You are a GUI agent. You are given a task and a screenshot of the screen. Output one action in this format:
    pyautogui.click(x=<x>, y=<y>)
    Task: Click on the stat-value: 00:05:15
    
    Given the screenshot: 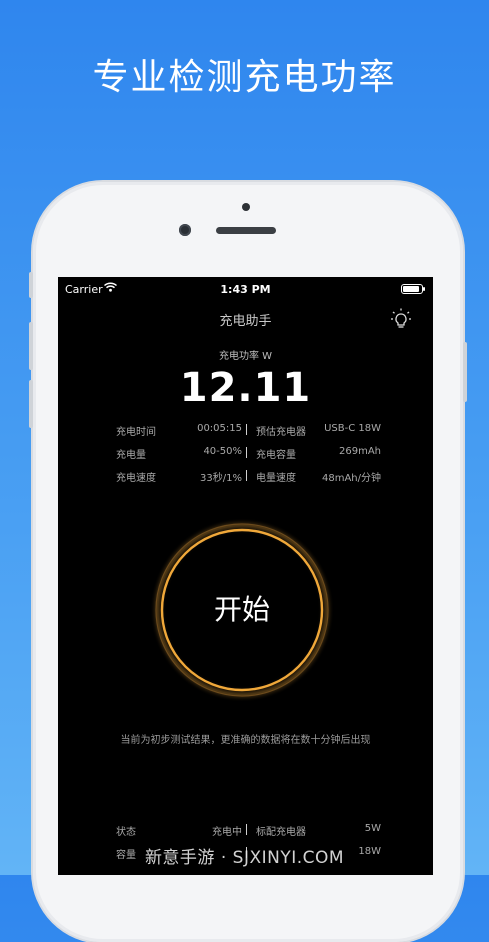 What is the action you would take?
    pyautogui.click(x=219, y=428)
    